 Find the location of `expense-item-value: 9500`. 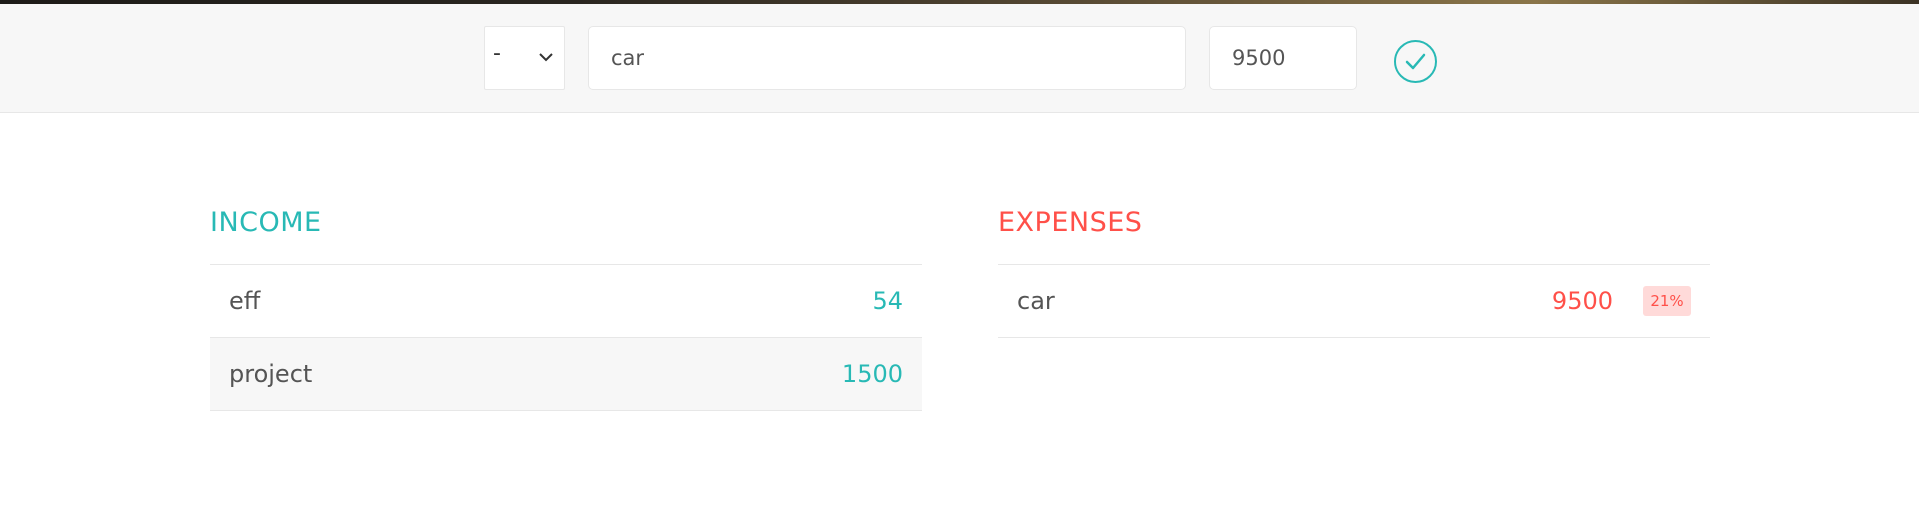

expense-item-value: 9500 is located at coordinates (1582, 301).